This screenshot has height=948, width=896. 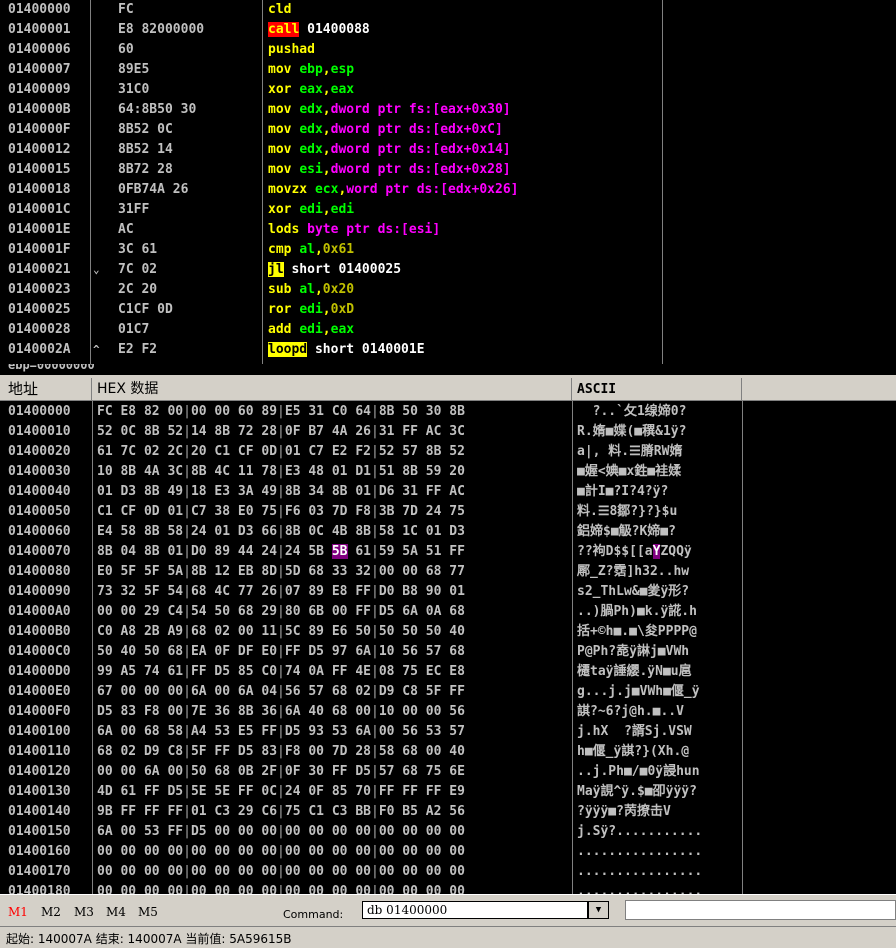 I want to click on memory-byte: 6E, so click(x=457, y=771).